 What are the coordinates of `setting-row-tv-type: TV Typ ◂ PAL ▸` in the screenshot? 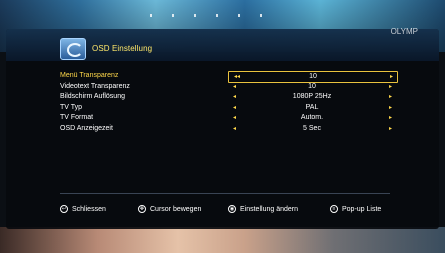 It's located at (230, 108).